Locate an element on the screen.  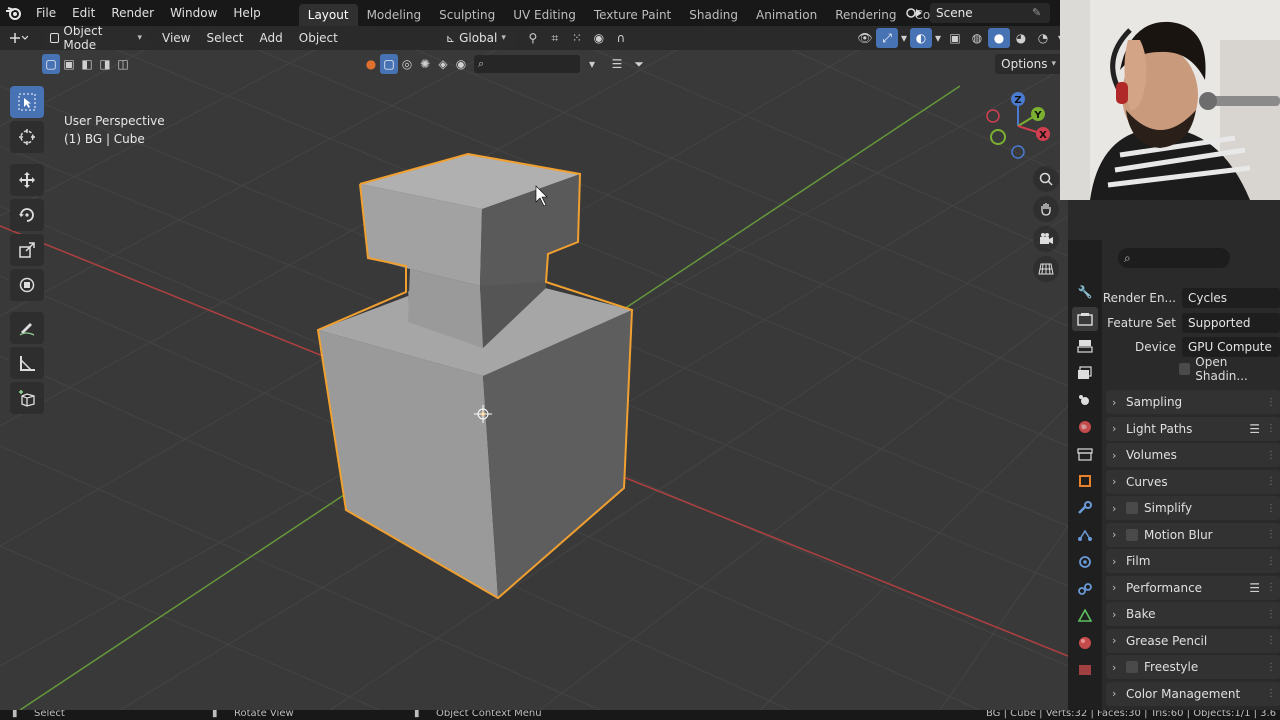
add-cube-tool-icon is located at coordinates (27, 398).